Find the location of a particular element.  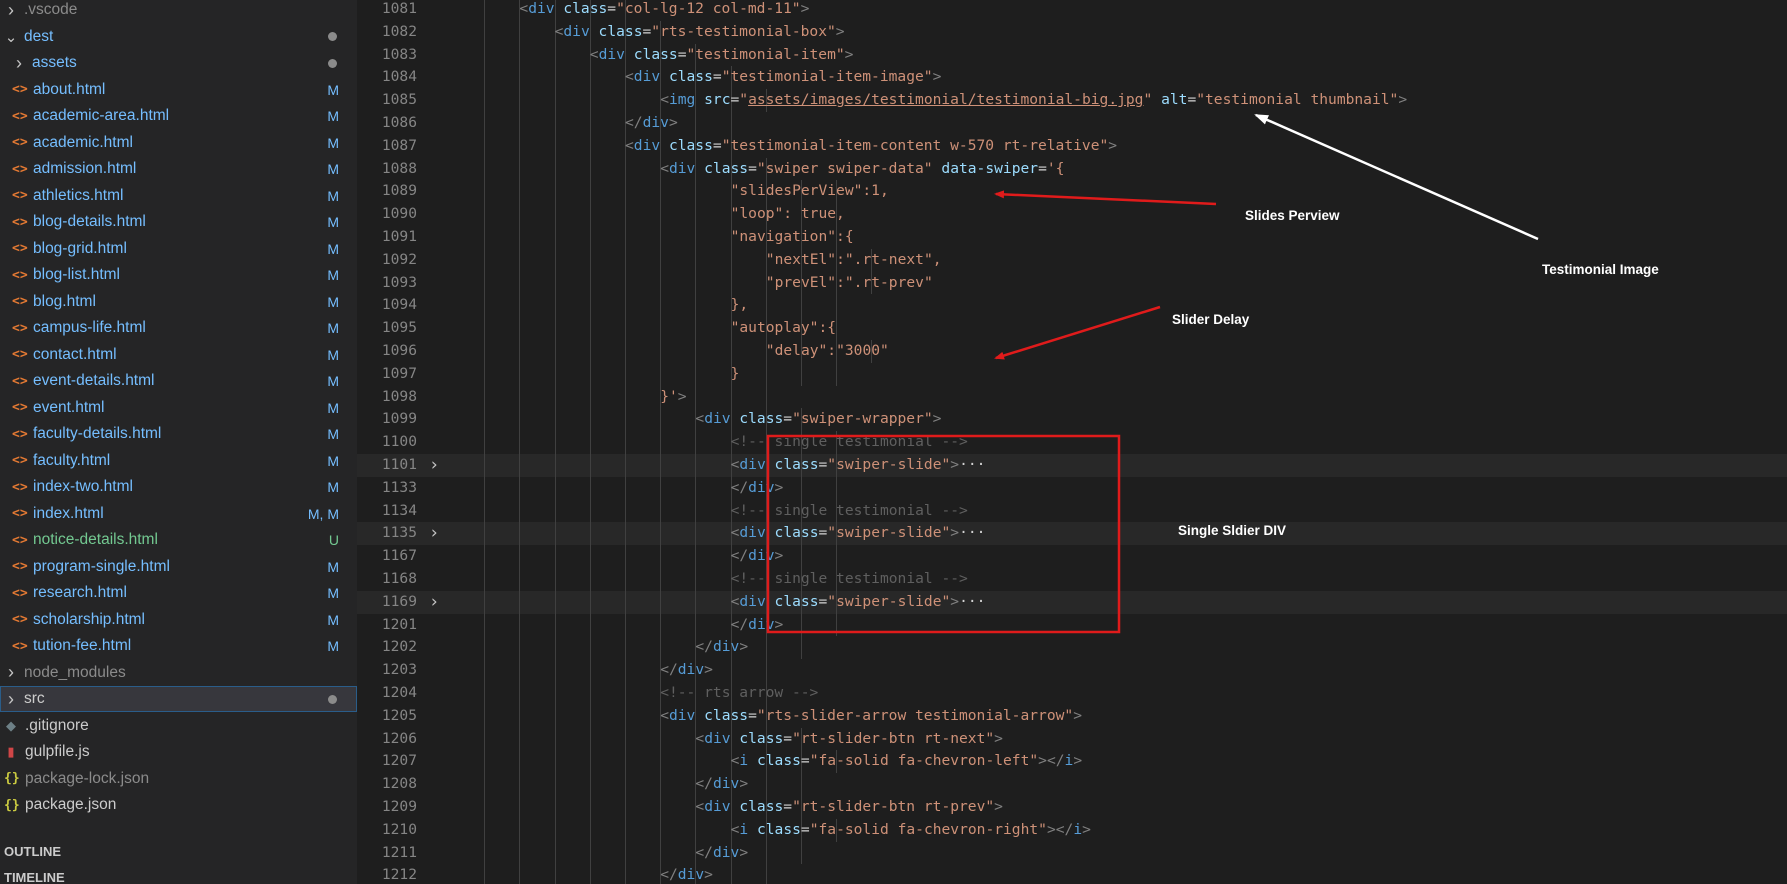

code-line: 1083 <div class="testimonial-item"> is located at coordinates (1072, 55).